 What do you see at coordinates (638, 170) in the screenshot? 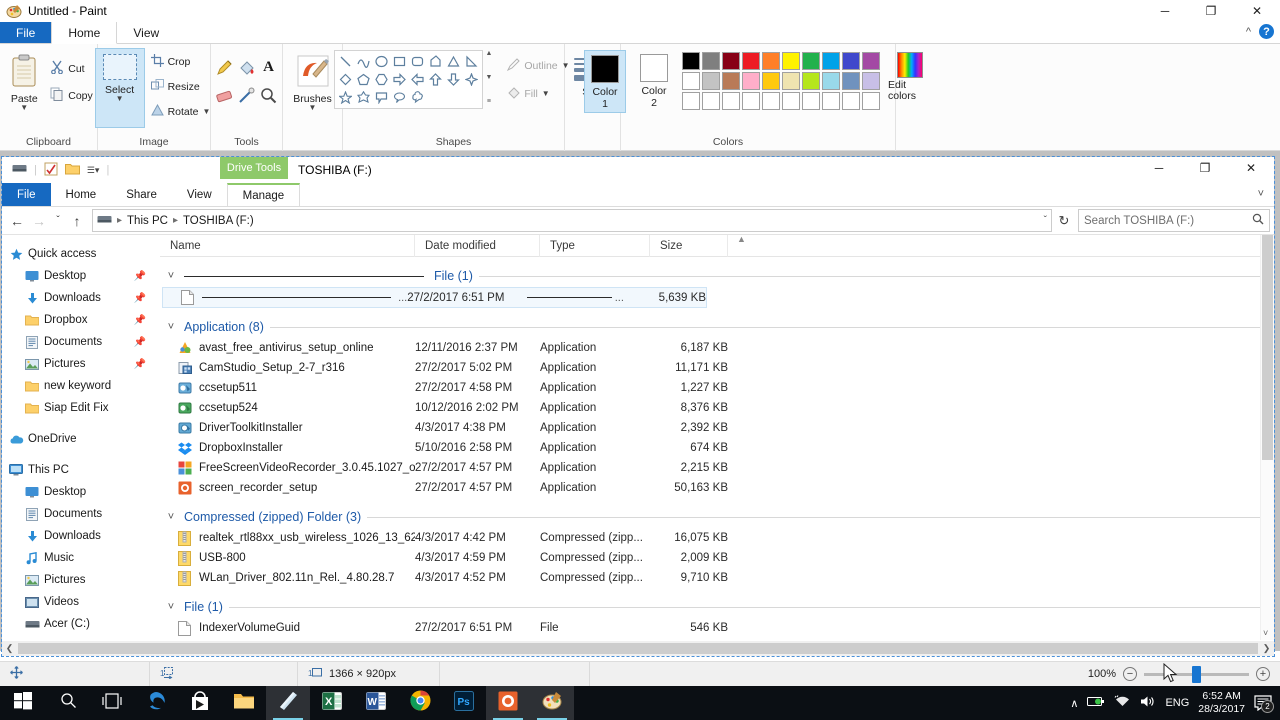
I see `explorer-titlebar: | ☰▾ | Drive Tools TOSHIBA (F:) ─ ❐ ✕` at bounding box center [638, 170].